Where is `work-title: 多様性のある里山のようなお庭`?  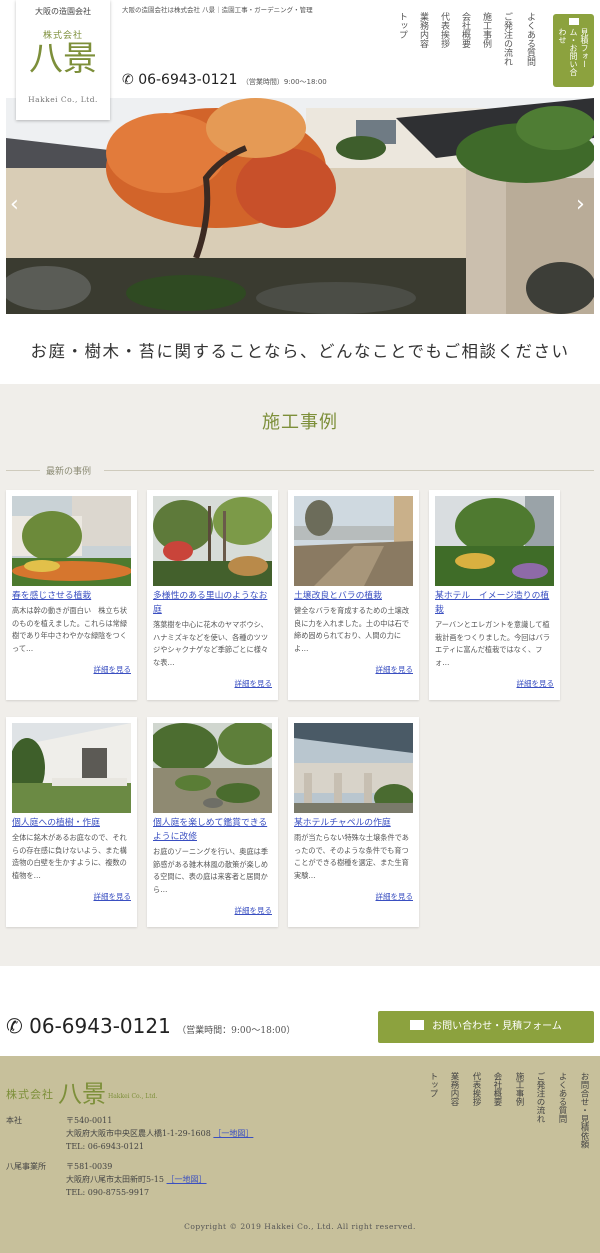
work-title: 多様性のある里山のようなお庭 is located at coordinates (213, 603).